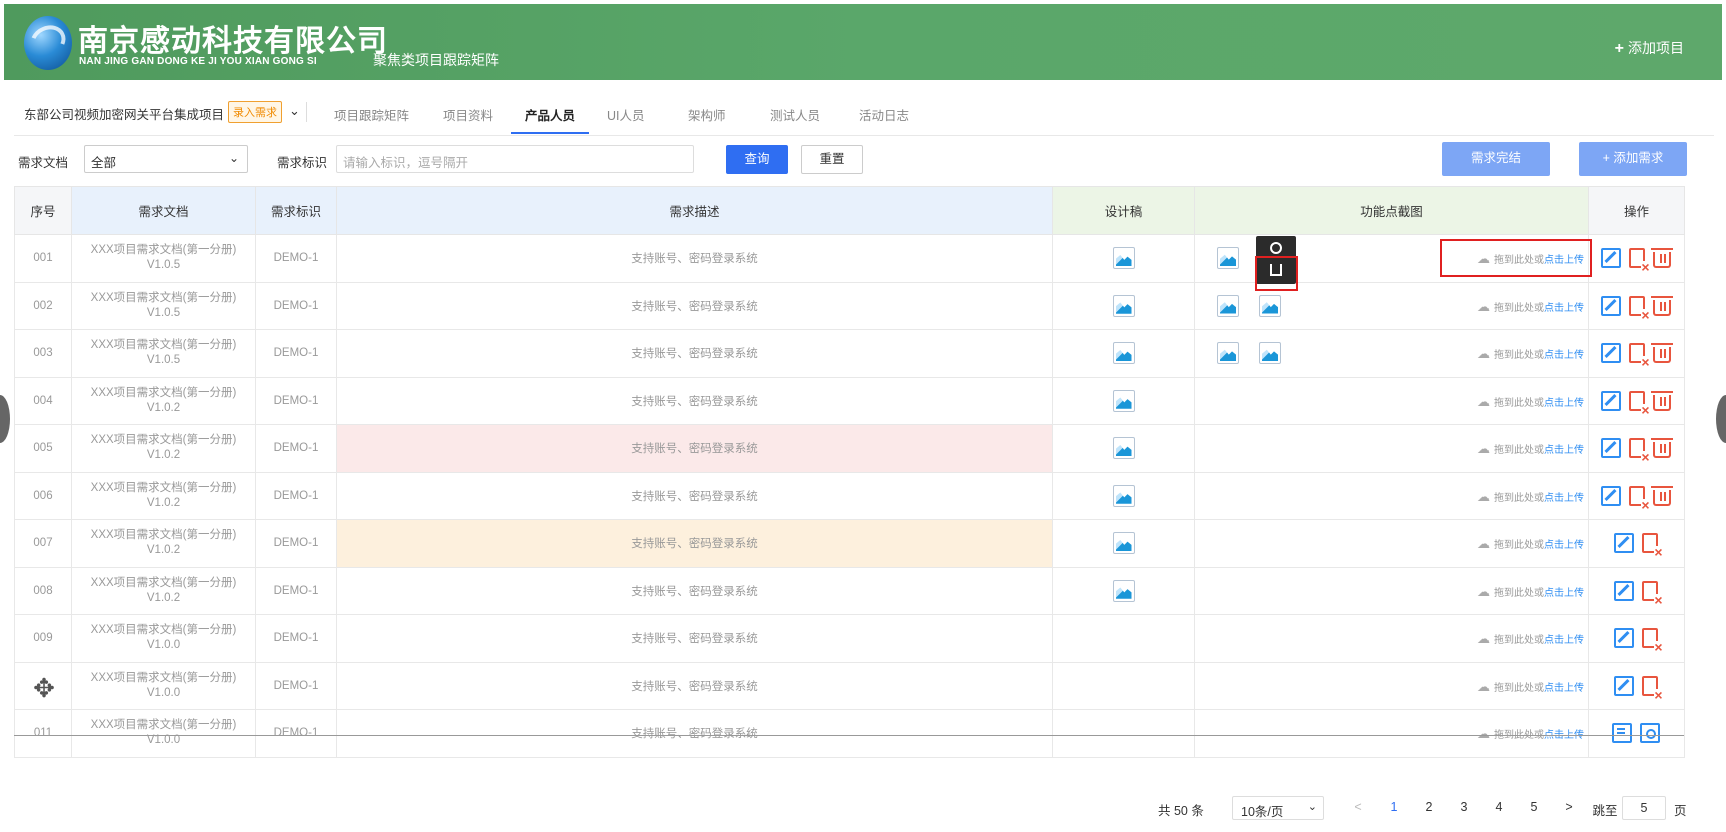 The width and height of the screenshot is (1726, 832). I want to click on scroll-right-handle, so click(1721, 419).